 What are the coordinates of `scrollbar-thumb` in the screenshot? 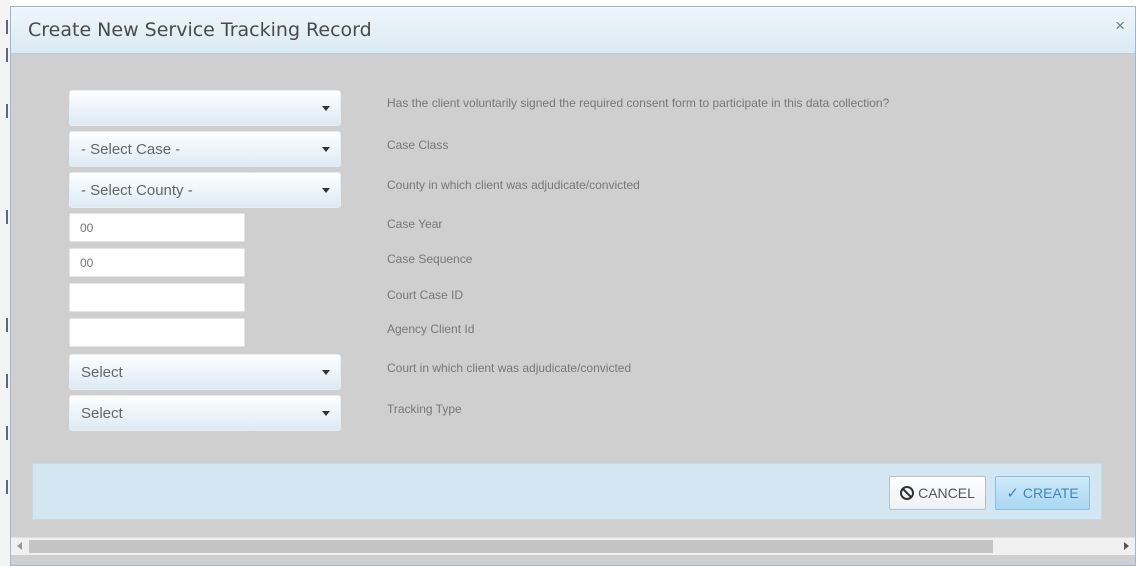 It's located at (511, 546).